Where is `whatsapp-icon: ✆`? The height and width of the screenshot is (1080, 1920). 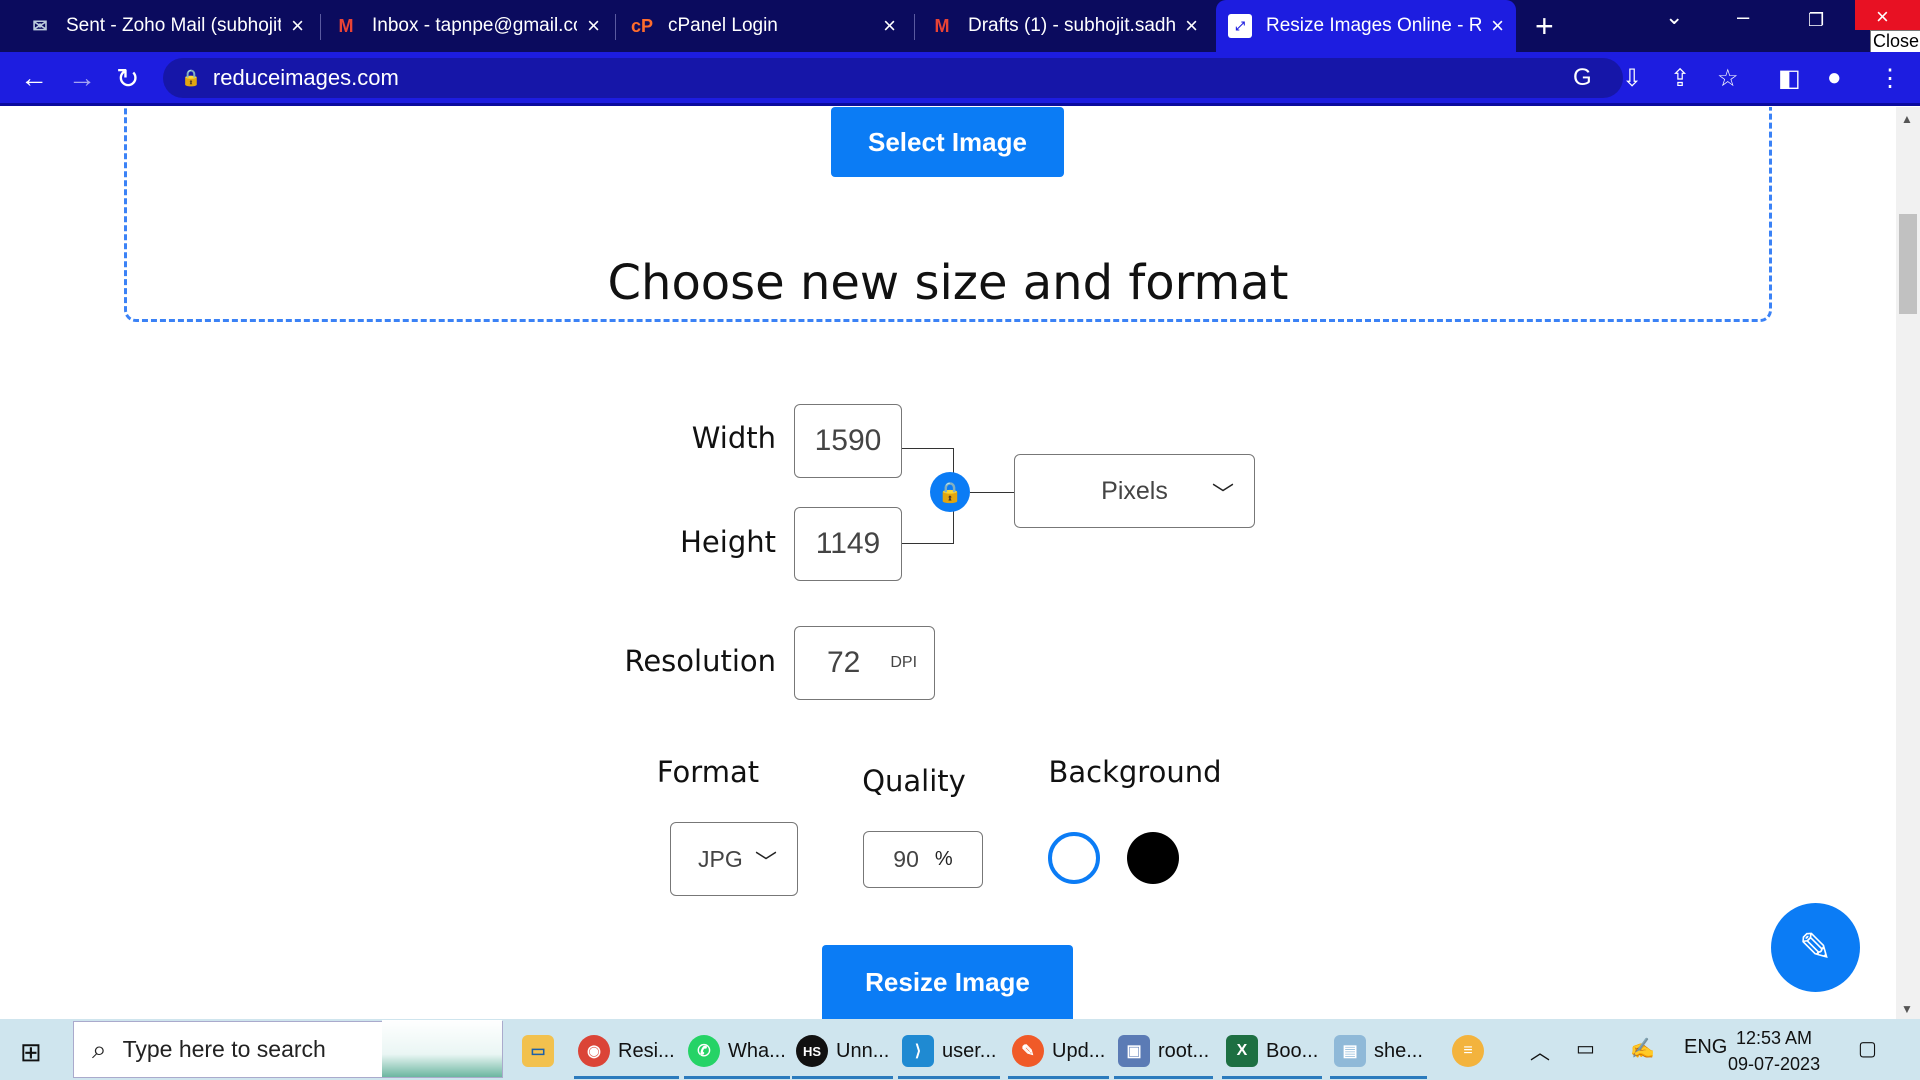
whatsapp-icon: ✆ is located at coordinates (704, 1051).